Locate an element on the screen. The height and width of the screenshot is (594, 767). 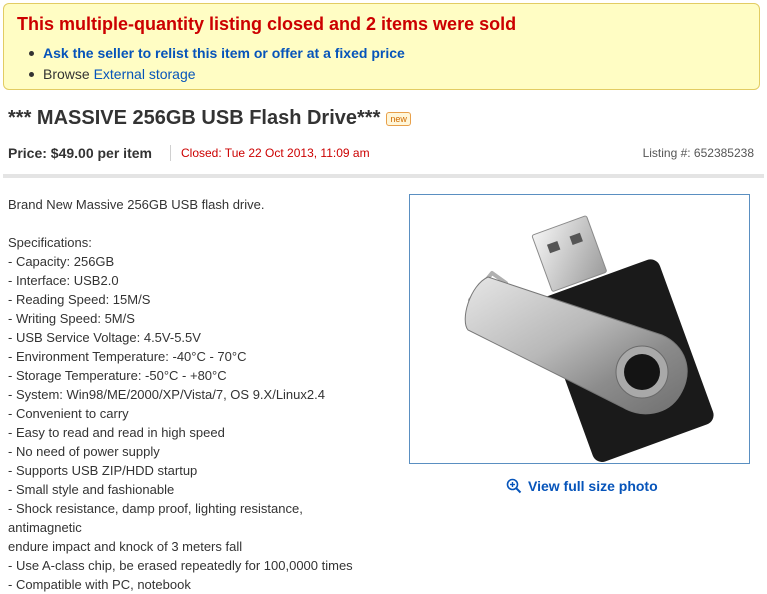
spec-line: - USB Service Voltage: 4.5V-5.5V is located at coordinates (104, 337).